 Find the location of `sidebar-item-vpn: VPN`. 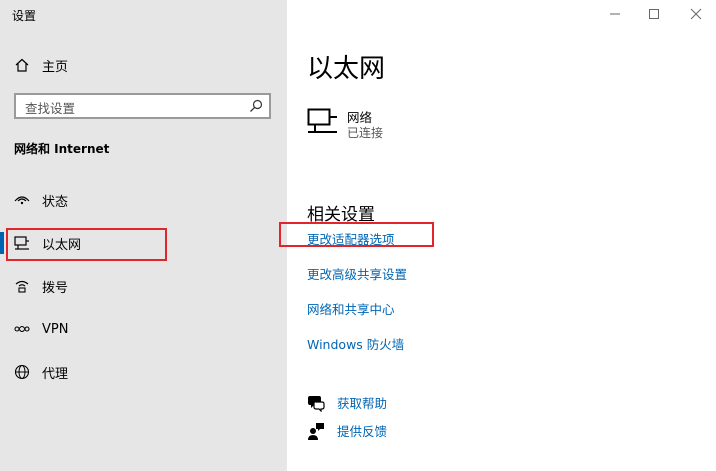

sidebar-item-vpn: VPN is located at coordinates (143, 329).